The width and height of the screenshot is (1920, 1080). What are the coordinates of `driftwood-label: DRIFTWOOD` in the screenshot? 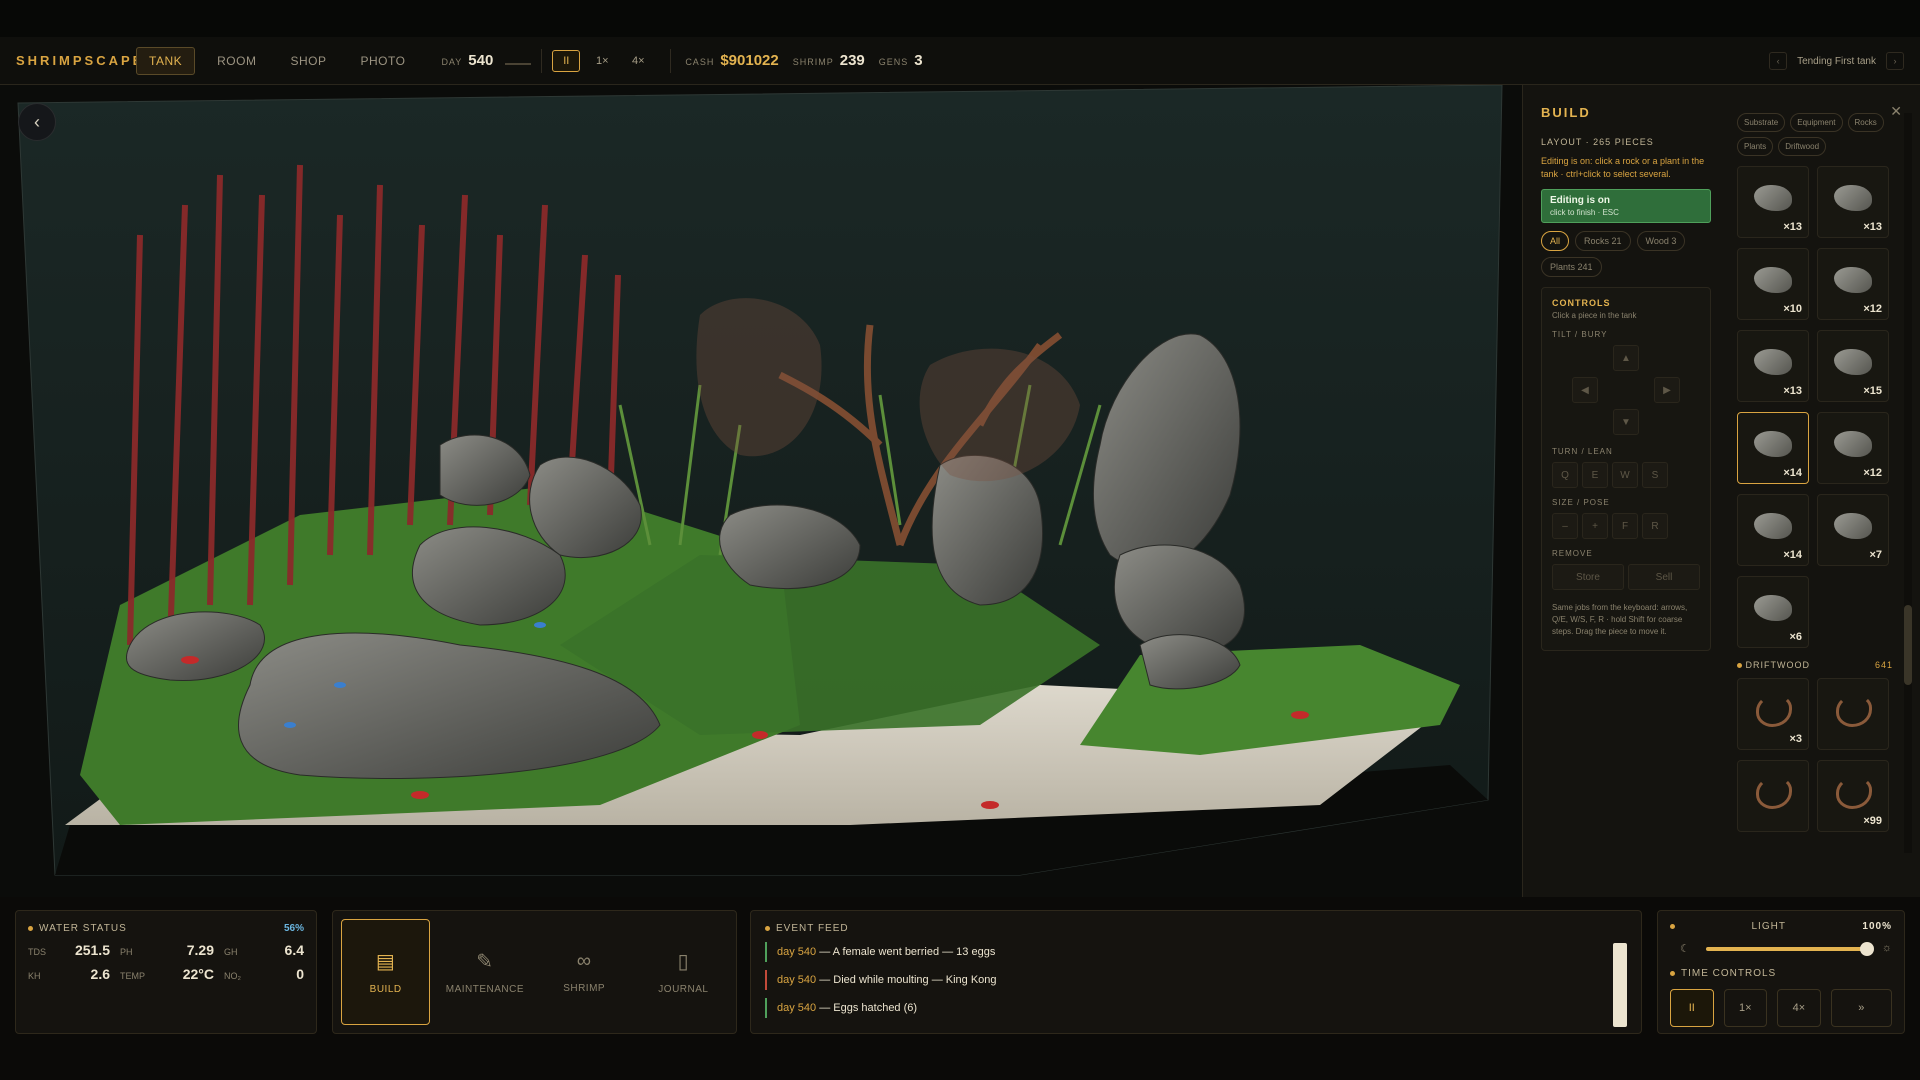 It's located at (1773, 665).